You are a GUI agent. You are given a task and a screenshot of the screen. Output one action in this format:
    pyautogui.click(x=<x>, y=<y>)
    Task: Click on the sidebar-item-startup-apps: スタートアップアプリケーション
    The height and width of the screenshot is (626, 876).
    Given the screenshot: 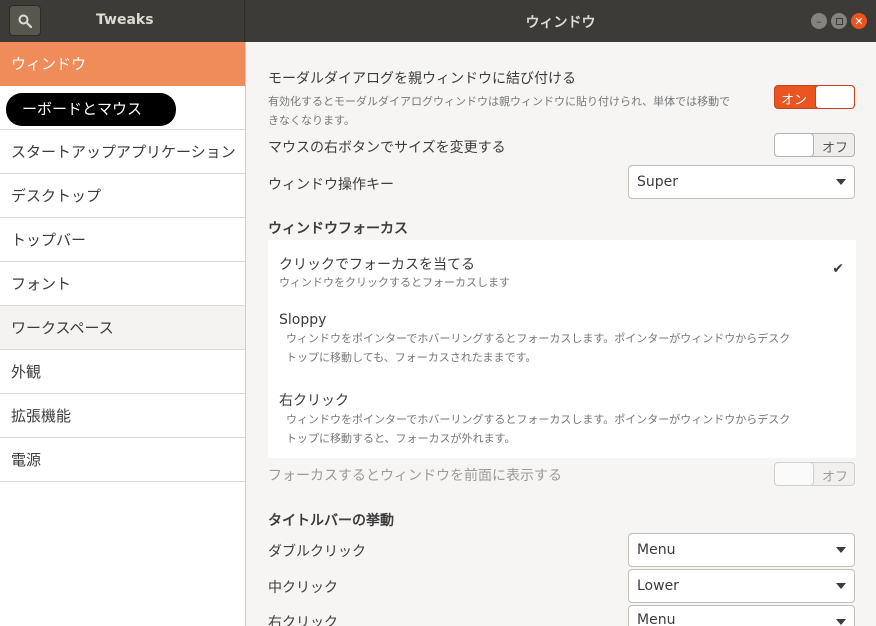 What is the action you would take?
    pyautogui.click(x=122, y=152)
    